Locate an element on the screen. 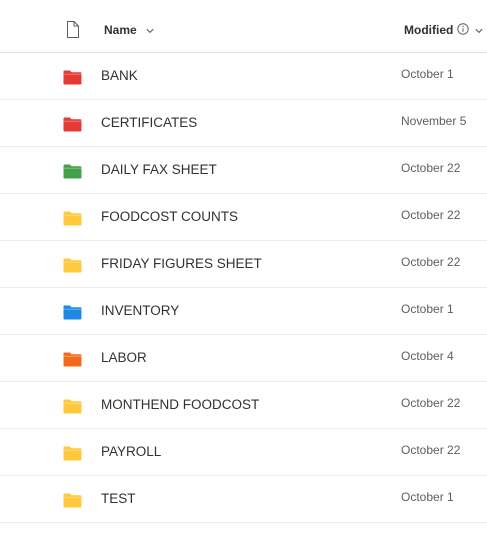 This screenshot has height=539, width=487. list-item: INVENTORY October 1 is located at coordinates (243, 311).